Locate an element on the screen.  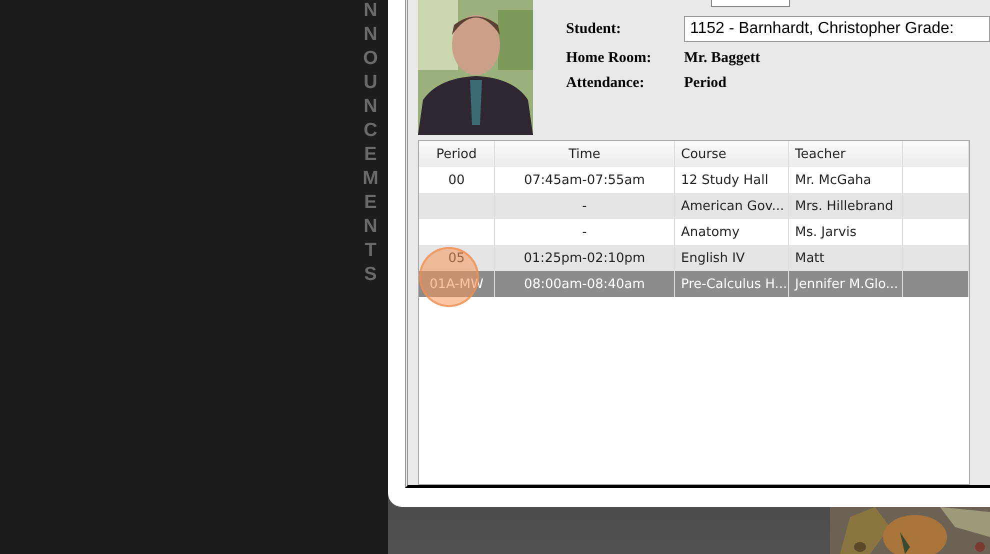
date-field is located at coordinates (750, 3).